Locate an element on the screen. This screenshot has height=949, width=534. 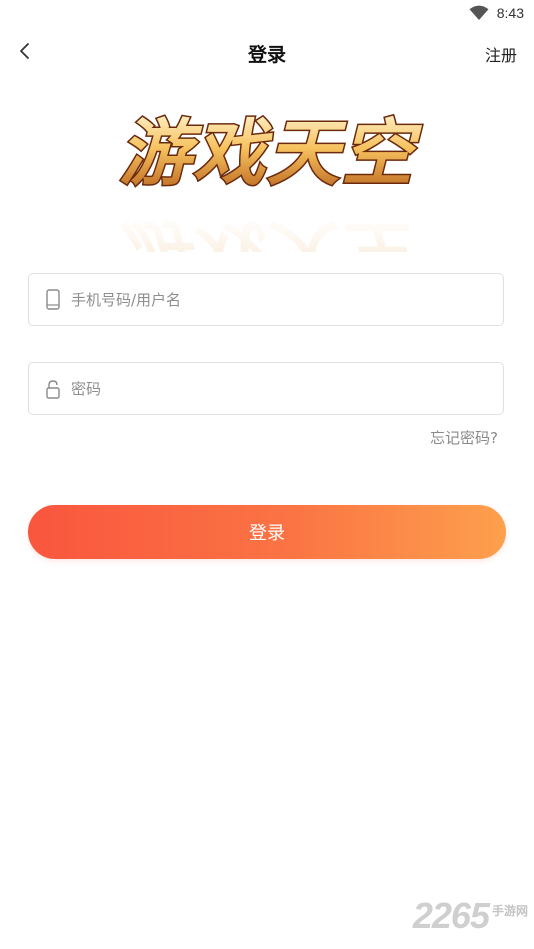
username-field is located at coordinates (266, 299).